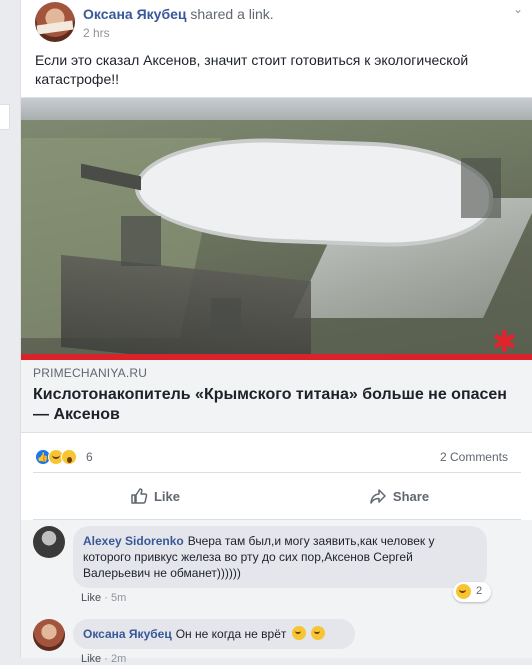  What do you see at coordinates (474, 457) in the screenshot?
I see `comments-count-link: 2 Comments` at bounding box center [474, 457].